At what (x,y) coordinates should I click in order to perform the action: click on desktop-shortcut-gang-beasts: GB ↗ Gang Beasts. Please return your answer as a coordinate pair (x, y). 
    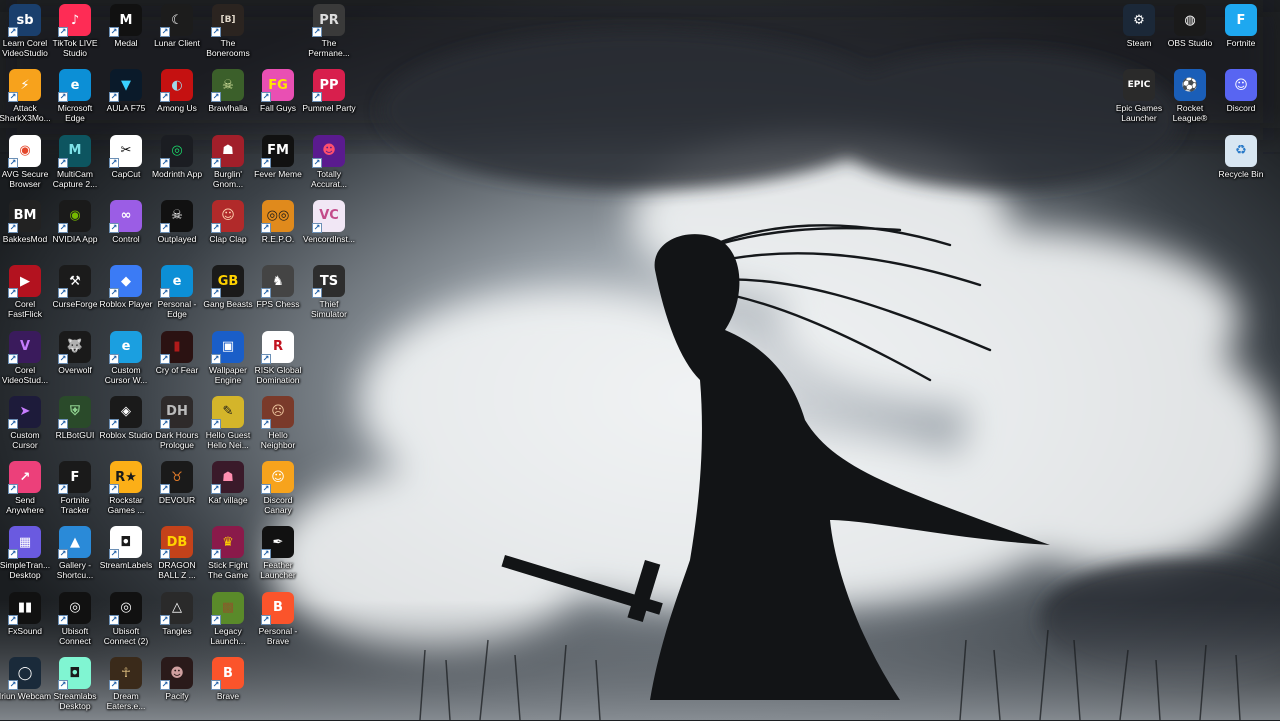
    Looking at the image, I should click on (228, 297).